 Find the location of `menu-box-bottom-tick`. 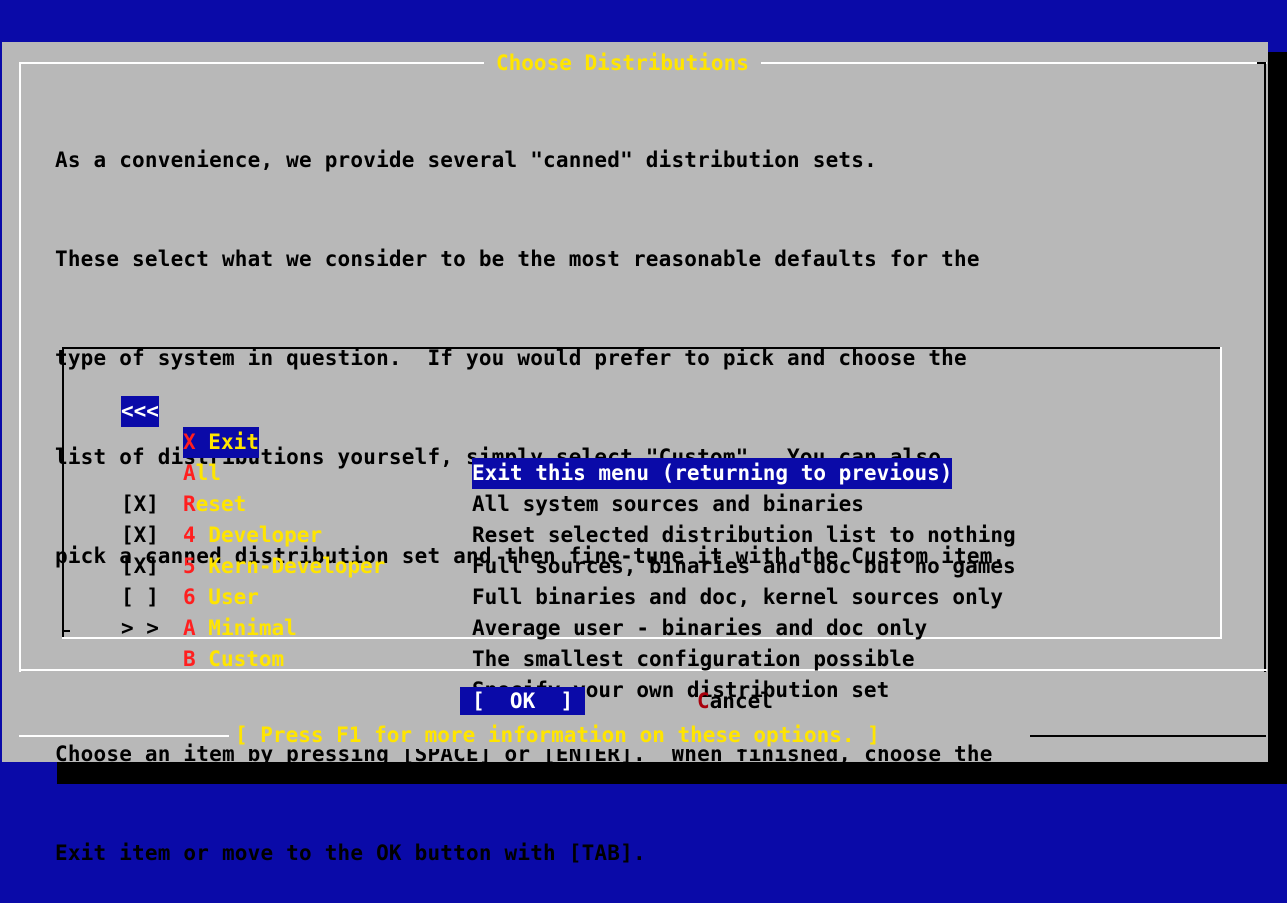

menu-box-bottom-tick is located at coordinates (66, 631).